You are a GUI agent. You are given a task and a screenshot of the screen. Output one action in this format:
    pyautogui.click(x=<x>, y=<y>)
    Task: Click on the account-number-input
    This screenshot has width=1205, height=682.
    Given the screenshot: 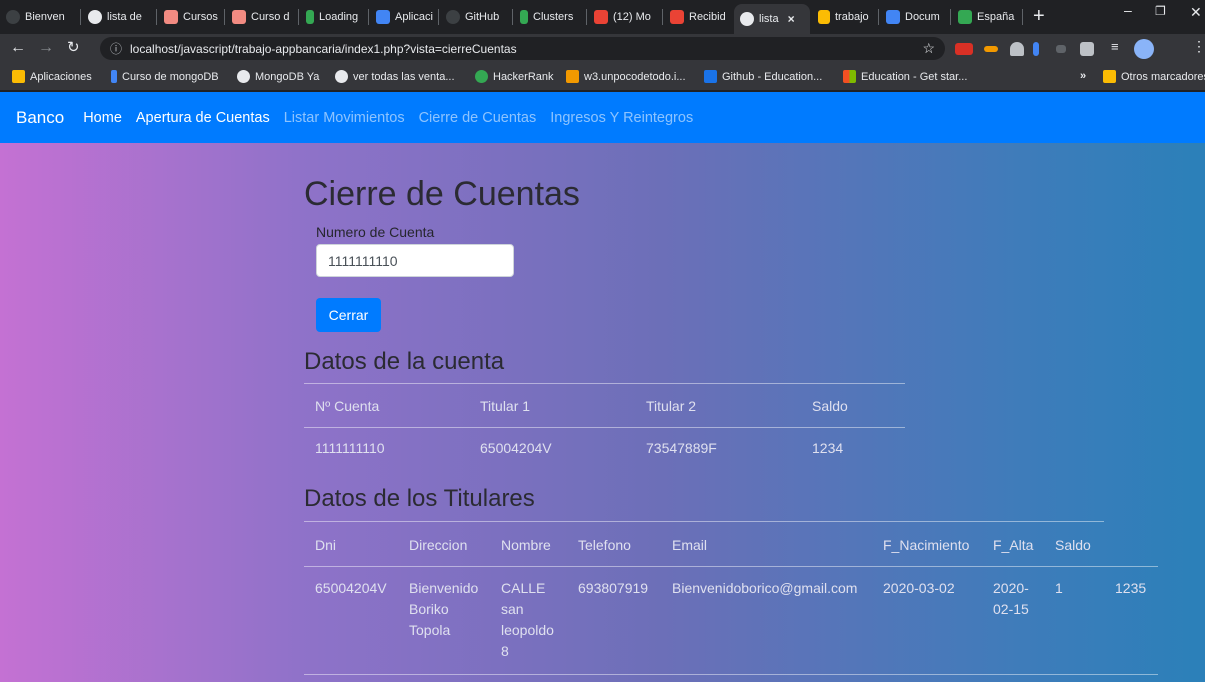 What is the action you would take?
    pyautogui.click(x=415, y=260)
    